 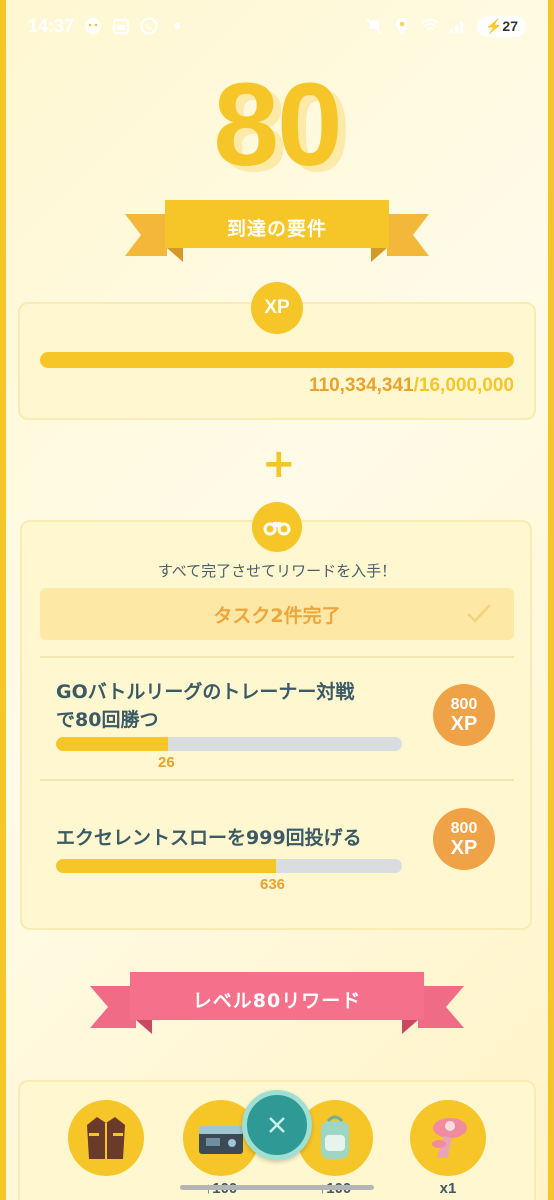 I want to click on xp-progress-bar, so click(x=277, y=360).